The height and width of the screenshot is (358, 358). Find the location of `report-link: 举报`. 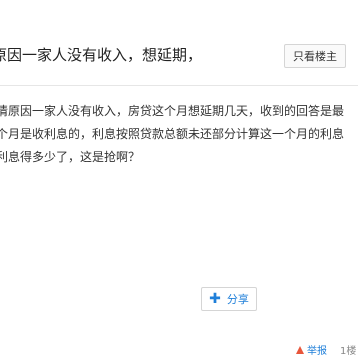

report-link: 举报 is located at coordinates (311, 349).